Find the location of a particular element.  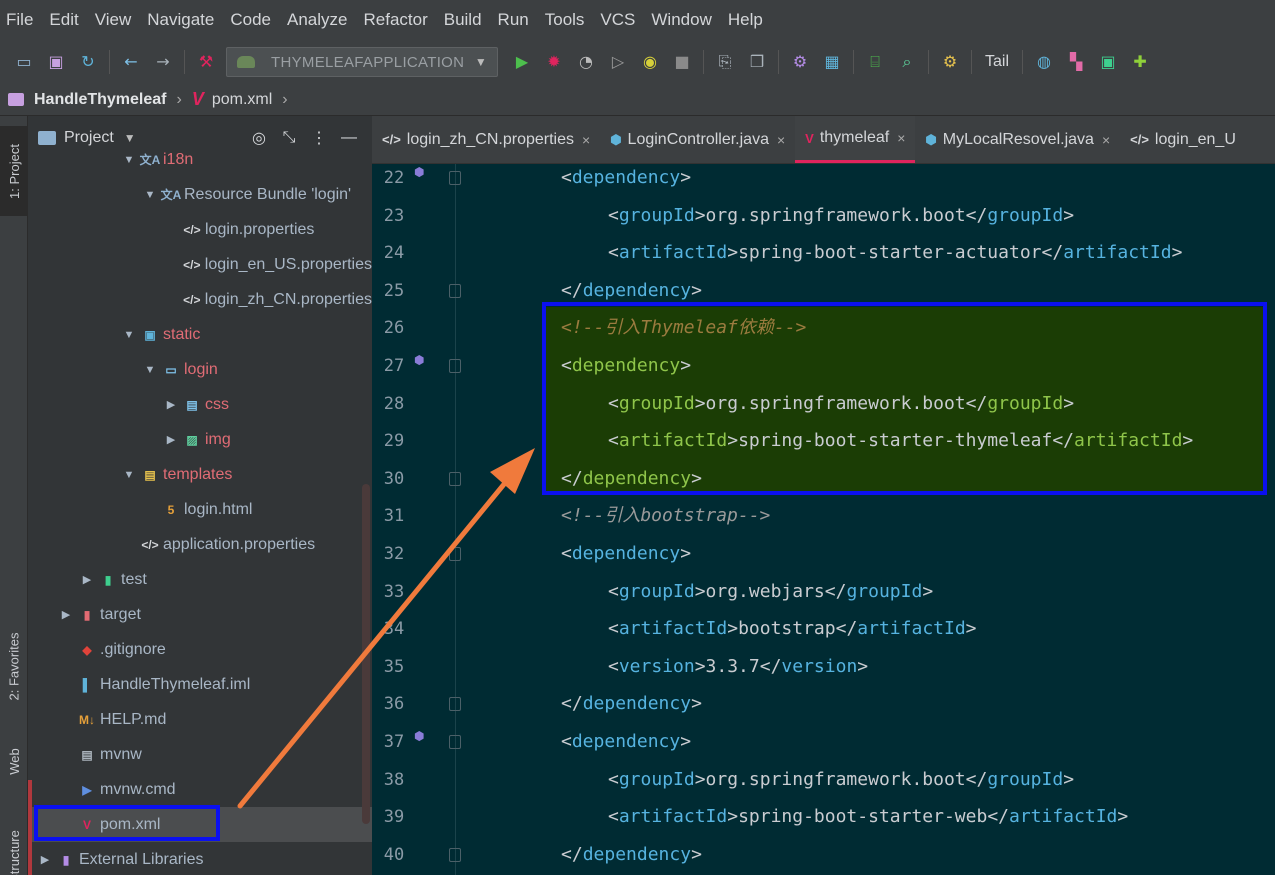

menu-item-vcs: VCS is located at coordinates (617, 20).